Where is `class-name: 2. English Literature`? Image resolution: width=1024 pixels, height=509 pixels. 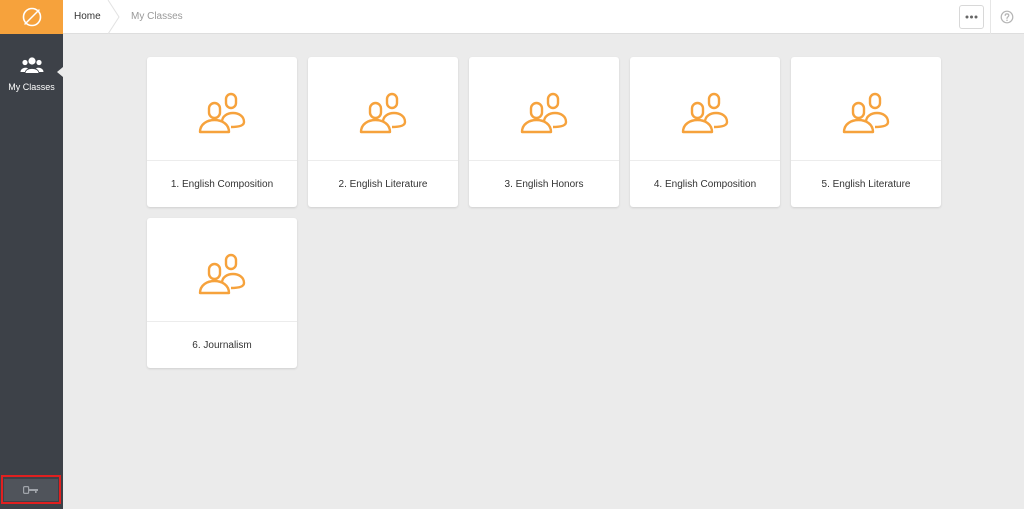 class-name: 2. English Literature is located at coordinates (383, 184).